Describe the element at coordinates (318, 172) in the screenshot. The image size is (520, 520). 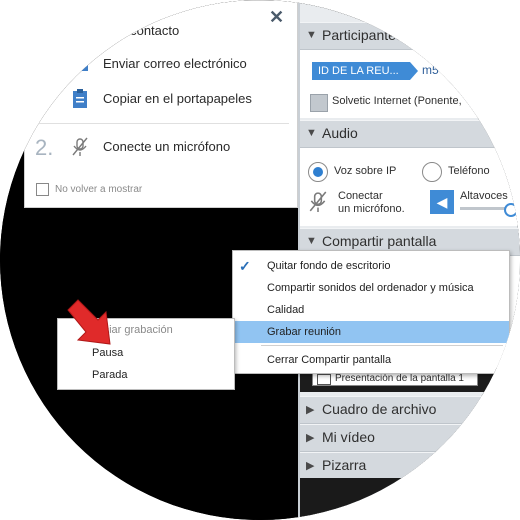
I see `voip-radio` at that location.